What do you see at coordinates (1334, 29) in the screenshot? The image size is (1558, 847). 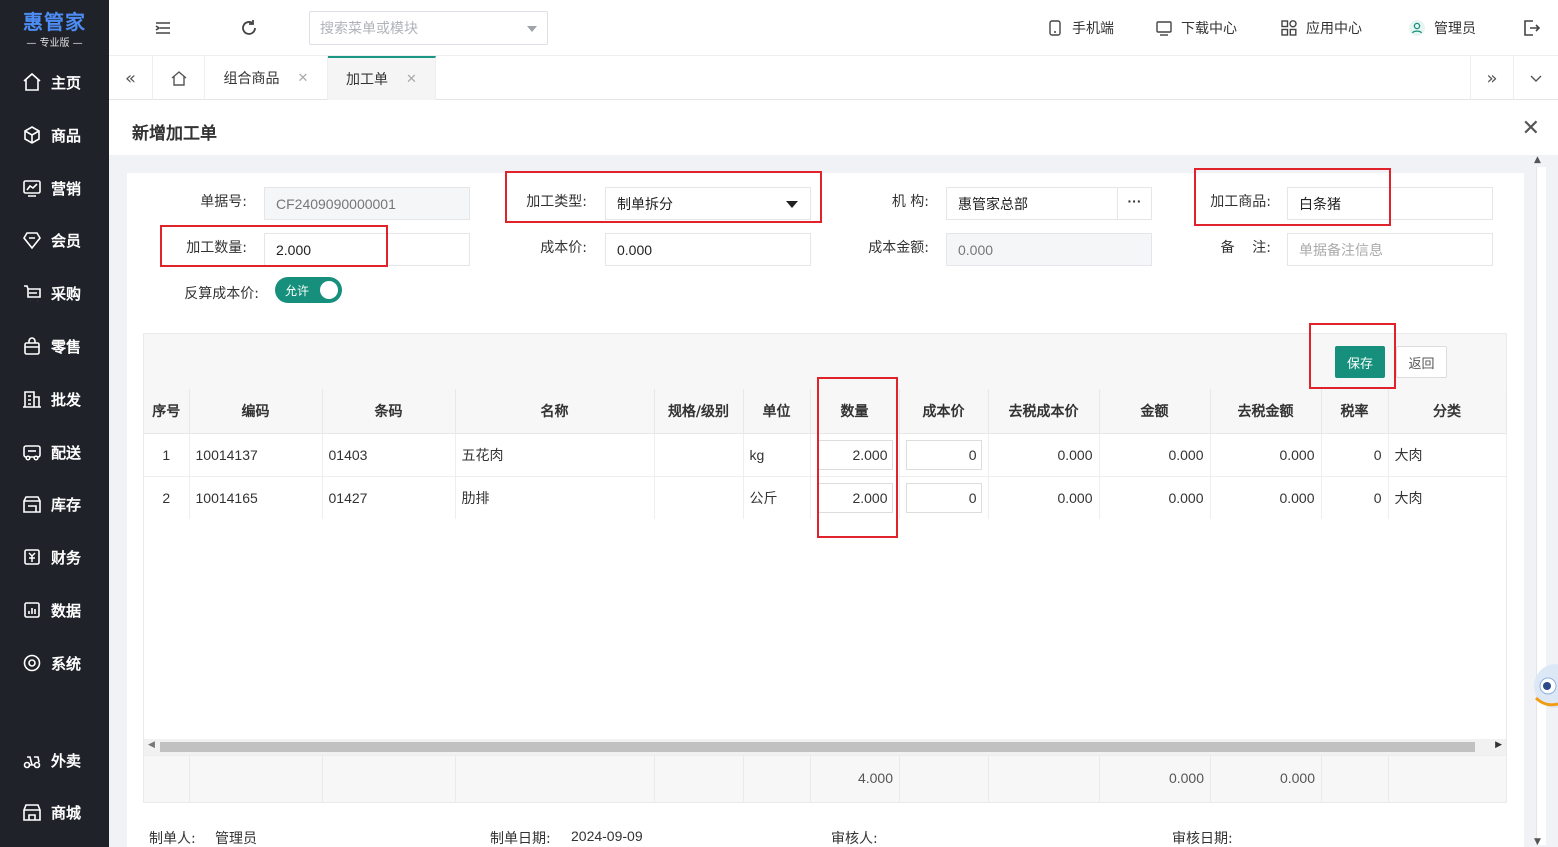 I see `app-center-label: 应用中心` at bounding box center [1334, 29].